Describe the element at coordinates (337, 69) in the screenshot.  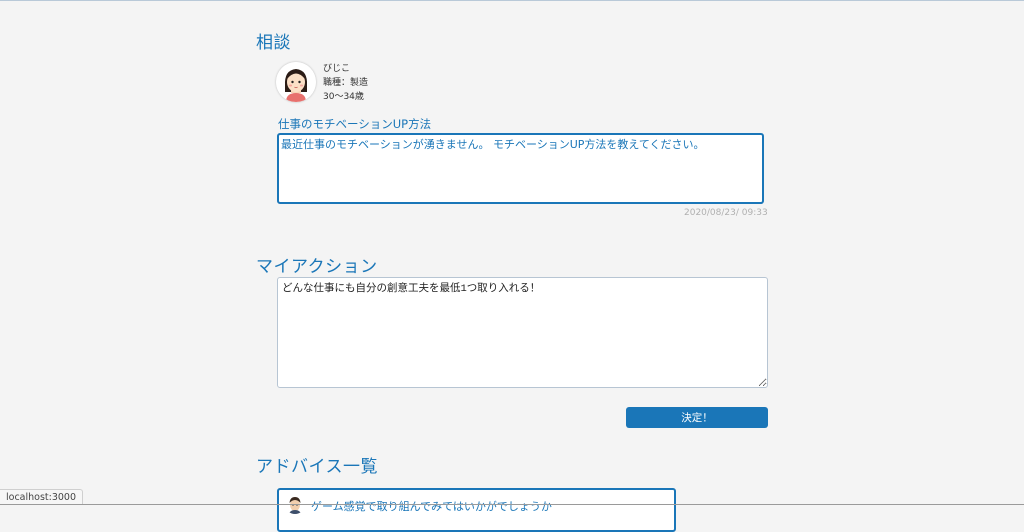
I see `user-name: びじこ` at that location.